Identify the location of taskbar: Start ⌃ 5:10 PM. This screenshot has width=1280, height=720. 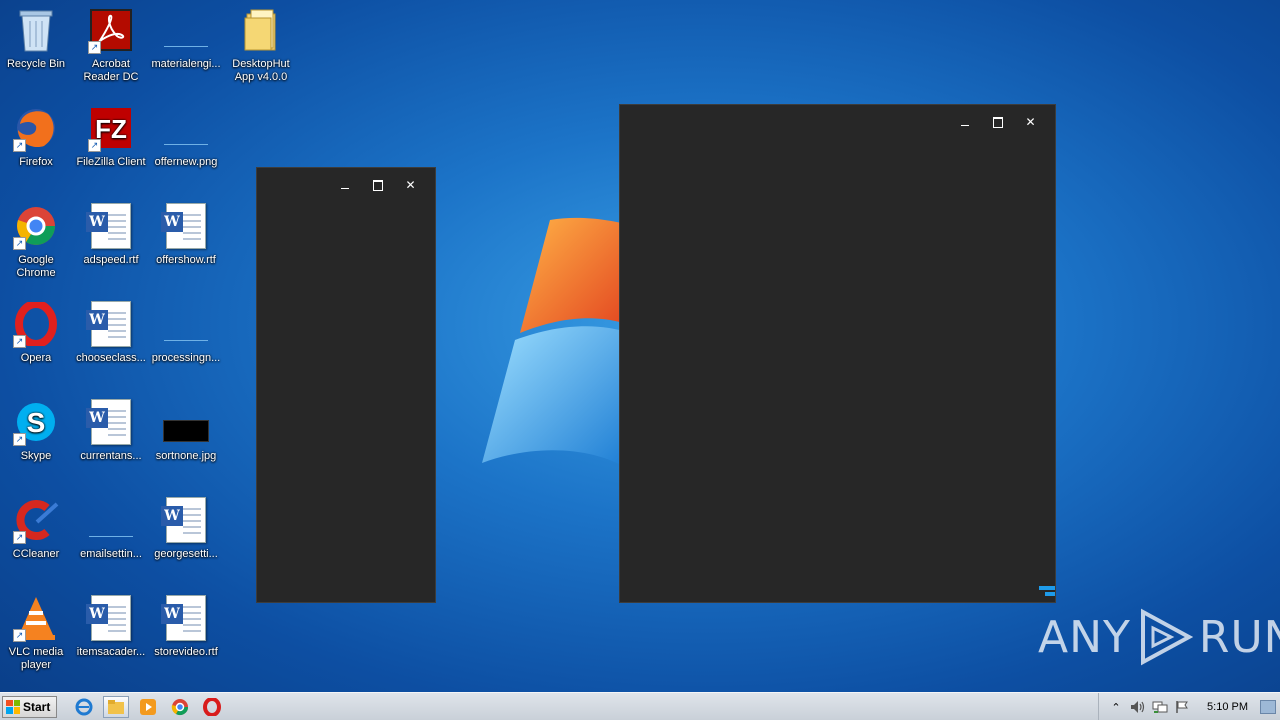
(640, 706).